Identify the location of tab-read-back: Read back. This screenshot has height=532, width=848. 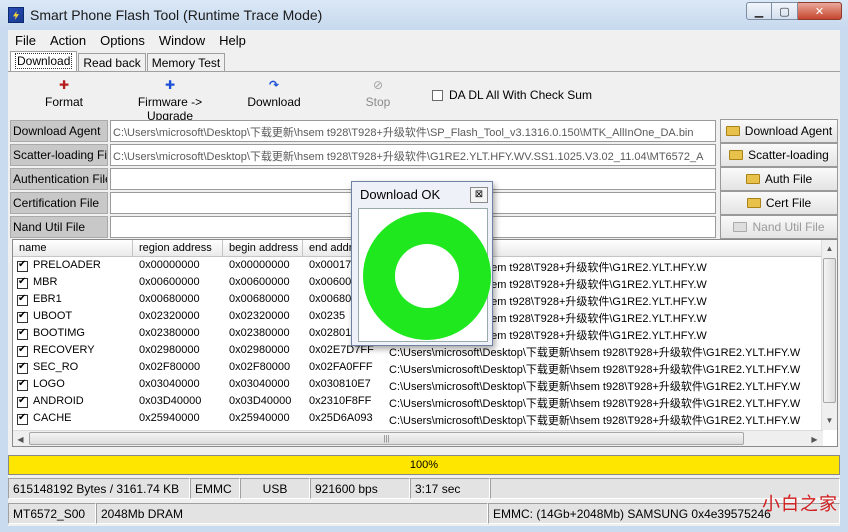
(112, 62).